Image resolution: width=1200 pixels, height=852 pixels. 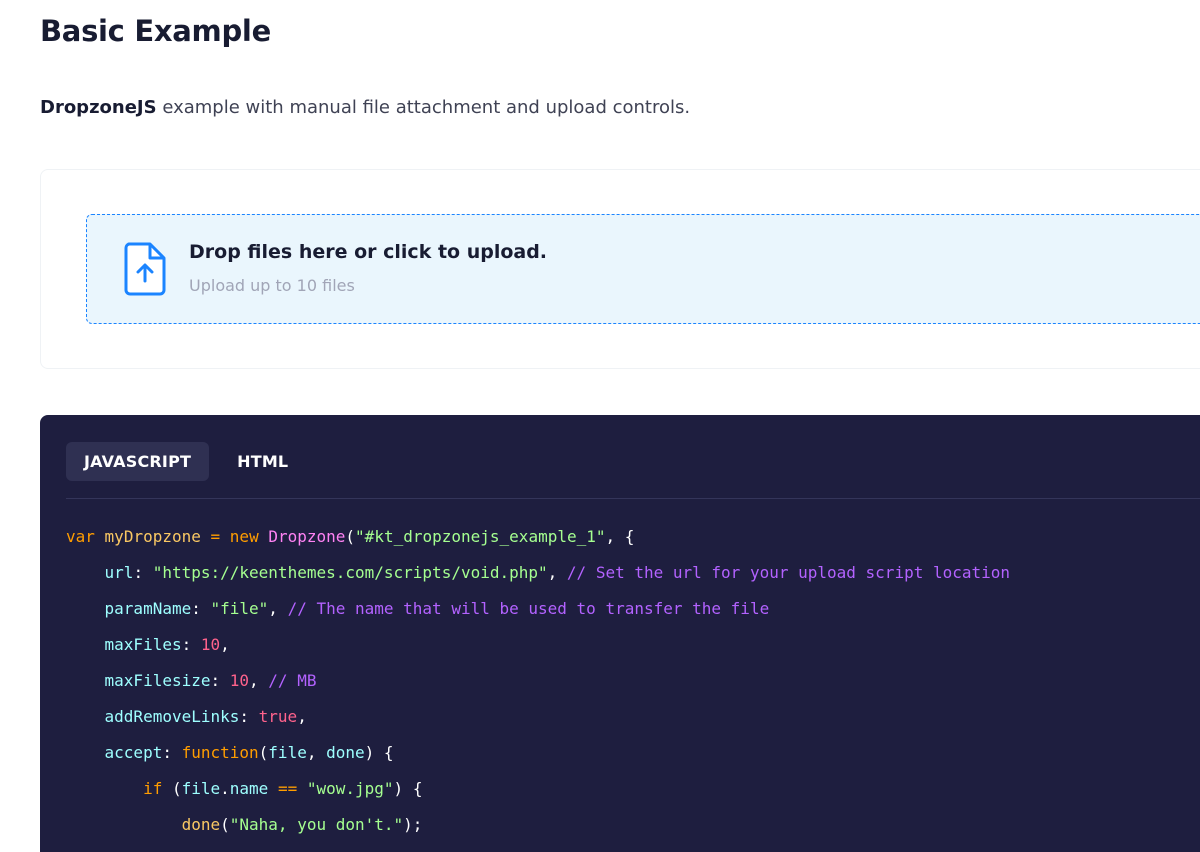 I want to click on code-token: ., so click(x=225, y=788).